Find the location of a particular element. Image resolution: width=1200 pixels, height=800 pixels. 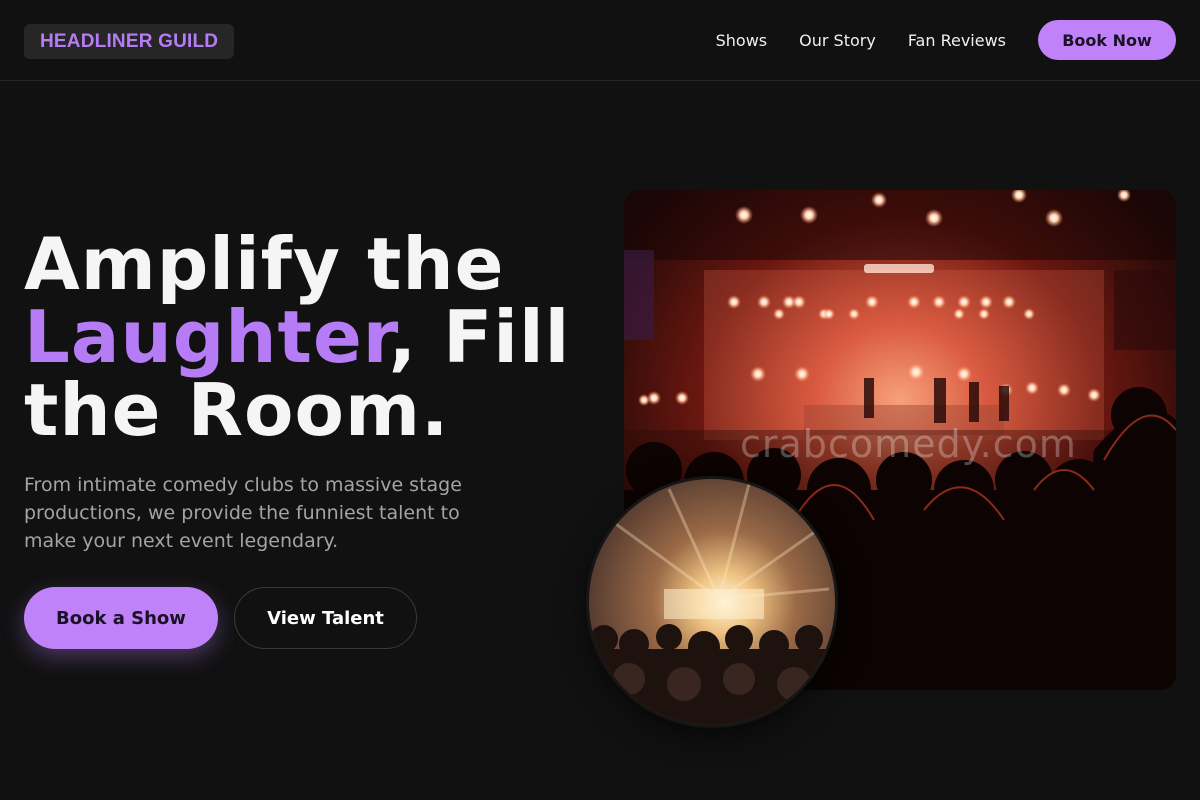

hero-headline: Amplify the Laughter, Fill the Room. is located at coordinates (314, 337).